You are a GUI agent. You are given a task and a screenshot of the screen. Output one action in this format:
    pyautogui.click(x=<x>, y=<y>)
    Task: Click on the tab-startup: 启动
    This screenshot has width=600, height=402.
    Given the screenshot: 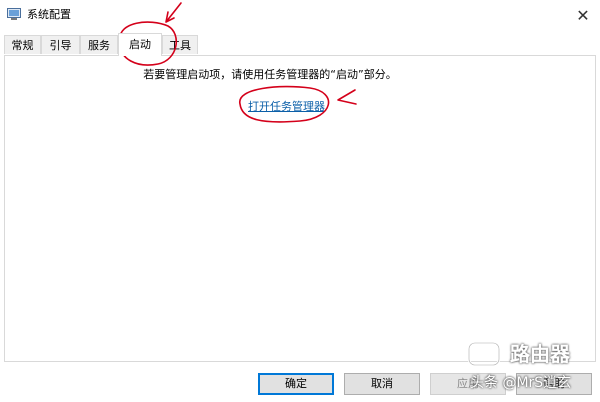 What is the action you would take?
    pyautogui.click(x=140, y=44)
    